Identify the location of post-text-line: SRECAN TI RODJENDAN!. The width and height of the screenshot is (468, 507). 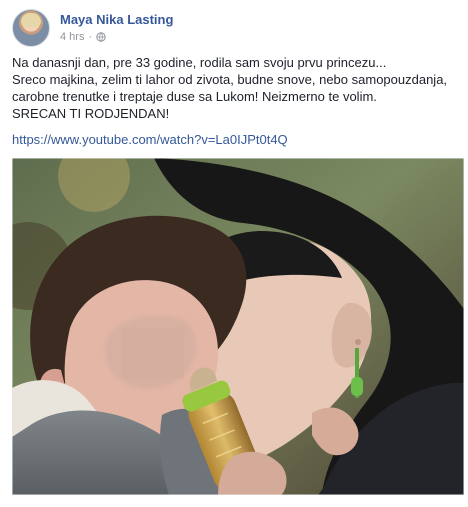
(91, 113).